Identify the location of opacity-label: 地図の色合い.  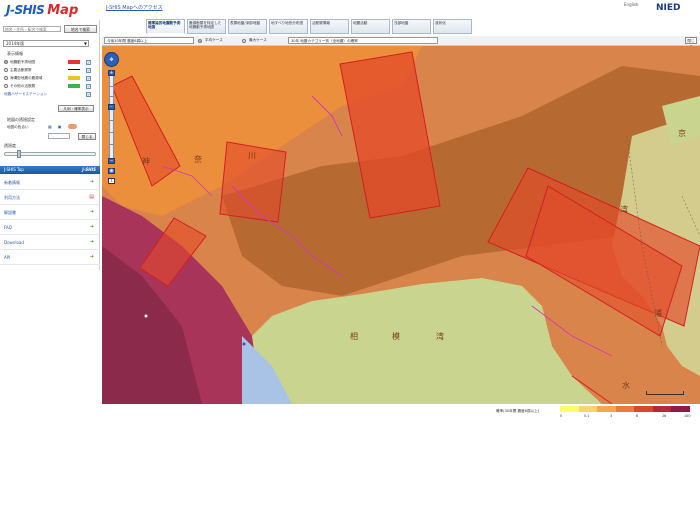
(18, 127).